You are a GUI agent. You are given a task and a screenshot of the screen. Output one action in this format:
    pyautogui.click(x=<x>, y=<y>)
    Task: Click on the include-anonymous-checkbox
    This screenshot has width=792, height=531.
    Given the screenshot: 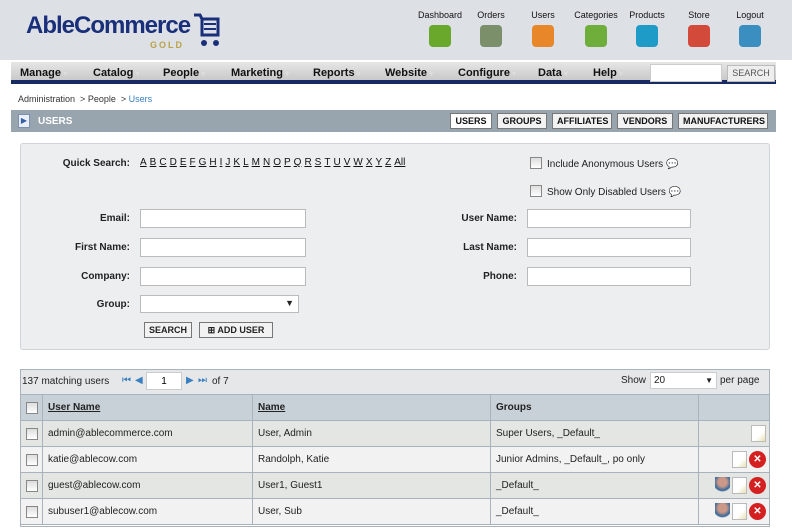 What is the action you would take?
    pyautogui.click(x=536, y=163)
    